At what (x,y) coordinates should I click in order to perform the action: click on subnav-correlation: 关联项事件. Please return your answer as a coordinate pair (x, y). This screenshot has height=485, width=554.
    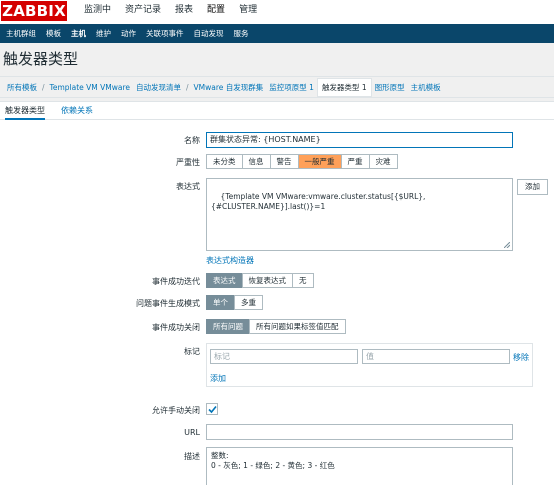
    Looking at the image, I should click on (165, 33).